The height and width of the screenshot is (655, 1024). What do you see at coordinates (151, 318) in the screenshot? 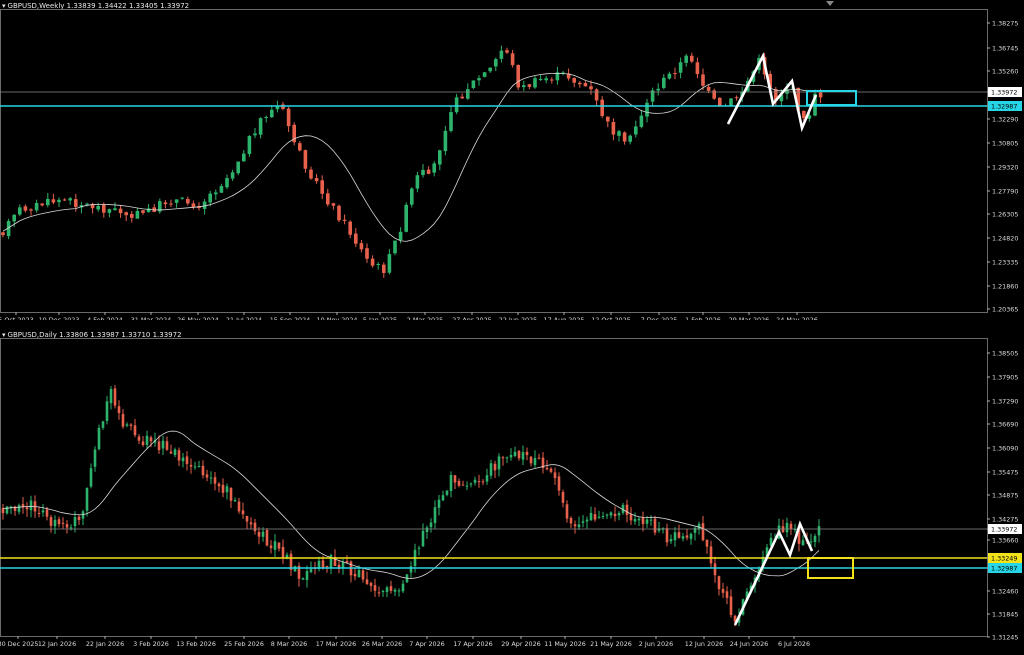
I see `time-axis-label: 31 Mar 2024` at bounding box center [151, 318].